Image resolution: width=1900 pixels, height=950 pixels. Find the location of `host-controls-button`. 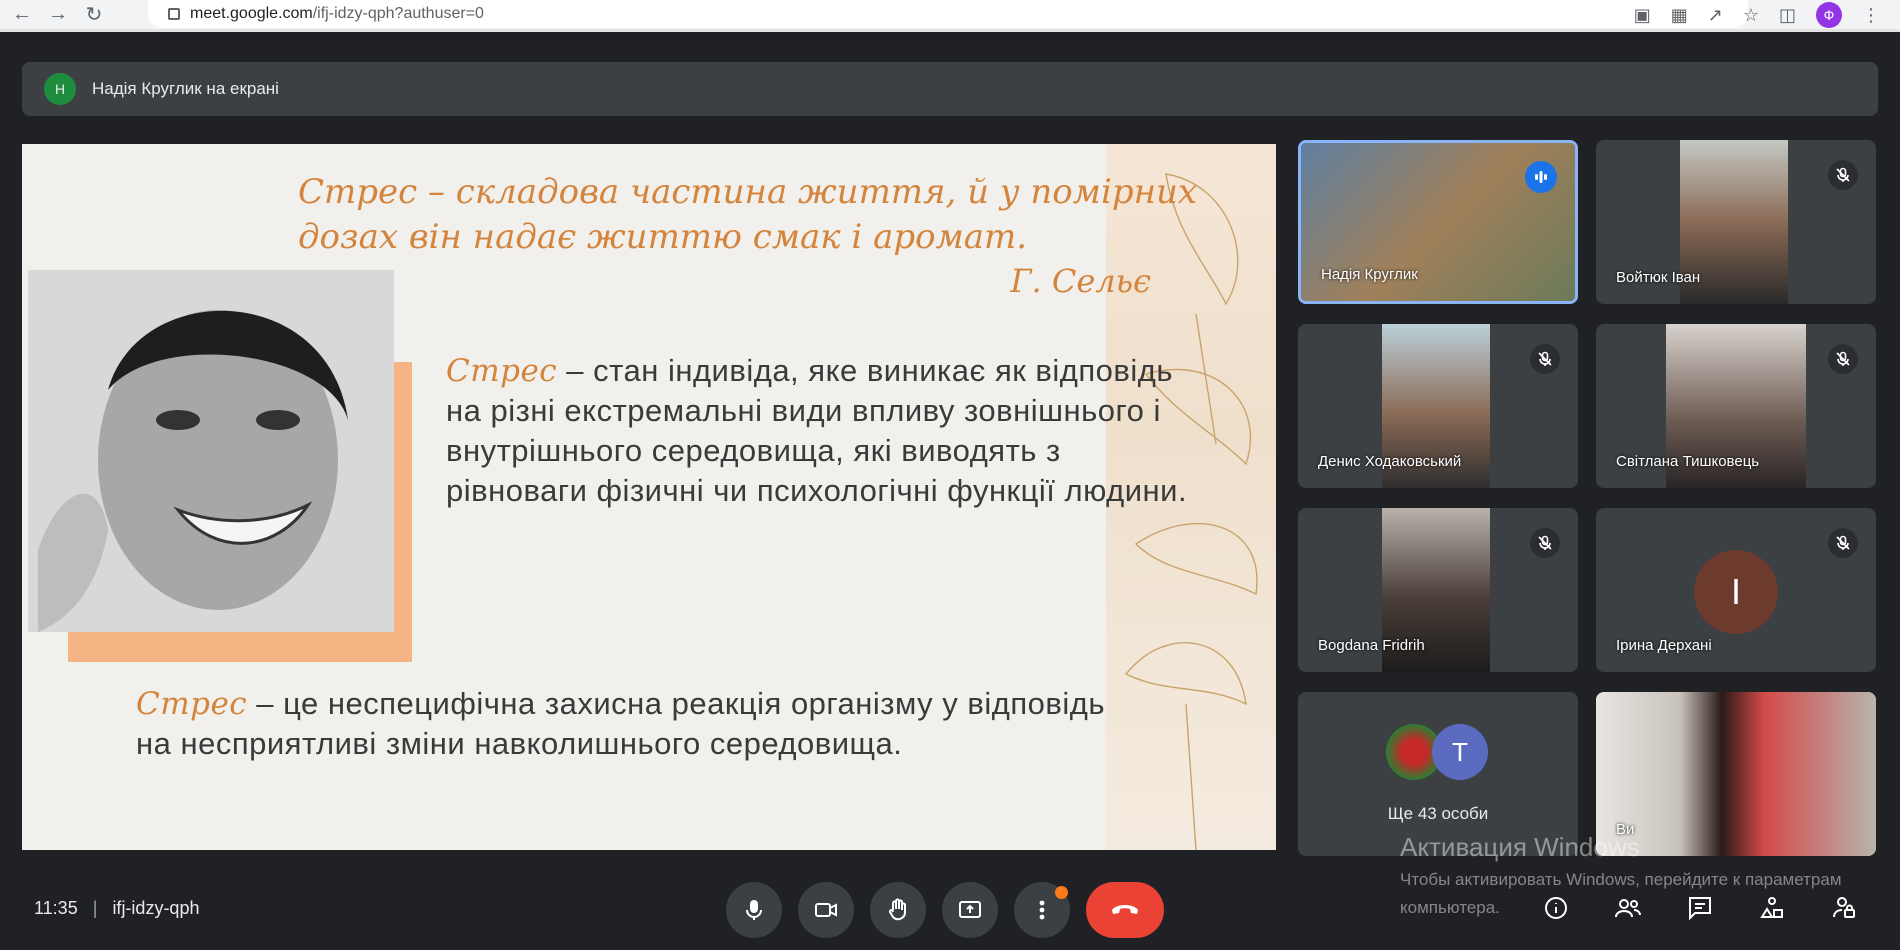

host-controls-button is located at coordinates (1844, 908).